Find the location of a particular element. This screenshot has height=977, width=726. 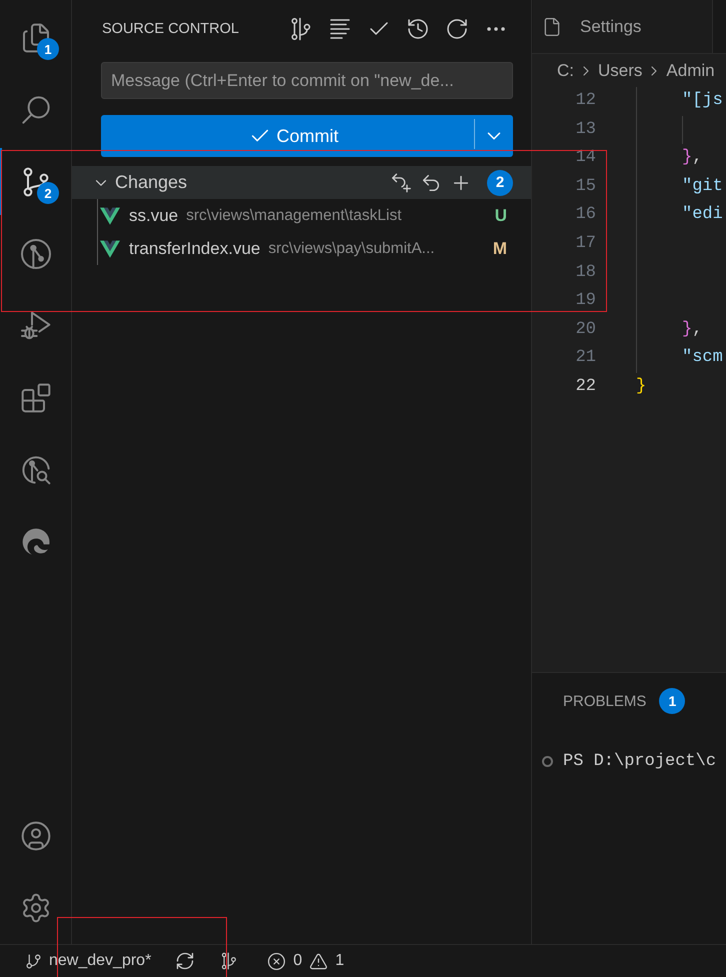

line-number: 20 is located at coordinates (585, 329).